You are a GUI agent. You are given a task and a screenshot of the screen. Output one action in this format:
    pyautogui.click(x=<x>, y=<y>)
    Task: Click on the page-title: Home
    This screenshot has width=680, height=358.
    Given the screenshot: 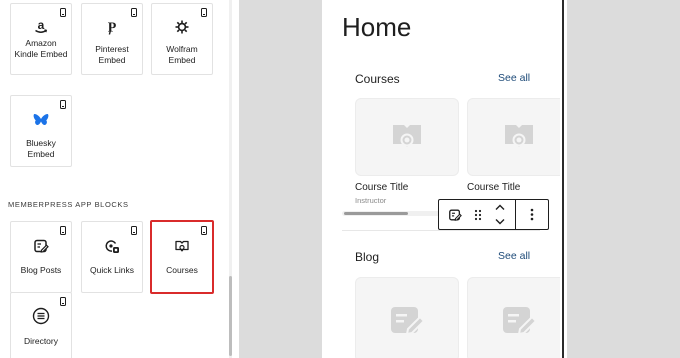 What is the action you would take?
    pyautogui.click(x=377, y=27)
    